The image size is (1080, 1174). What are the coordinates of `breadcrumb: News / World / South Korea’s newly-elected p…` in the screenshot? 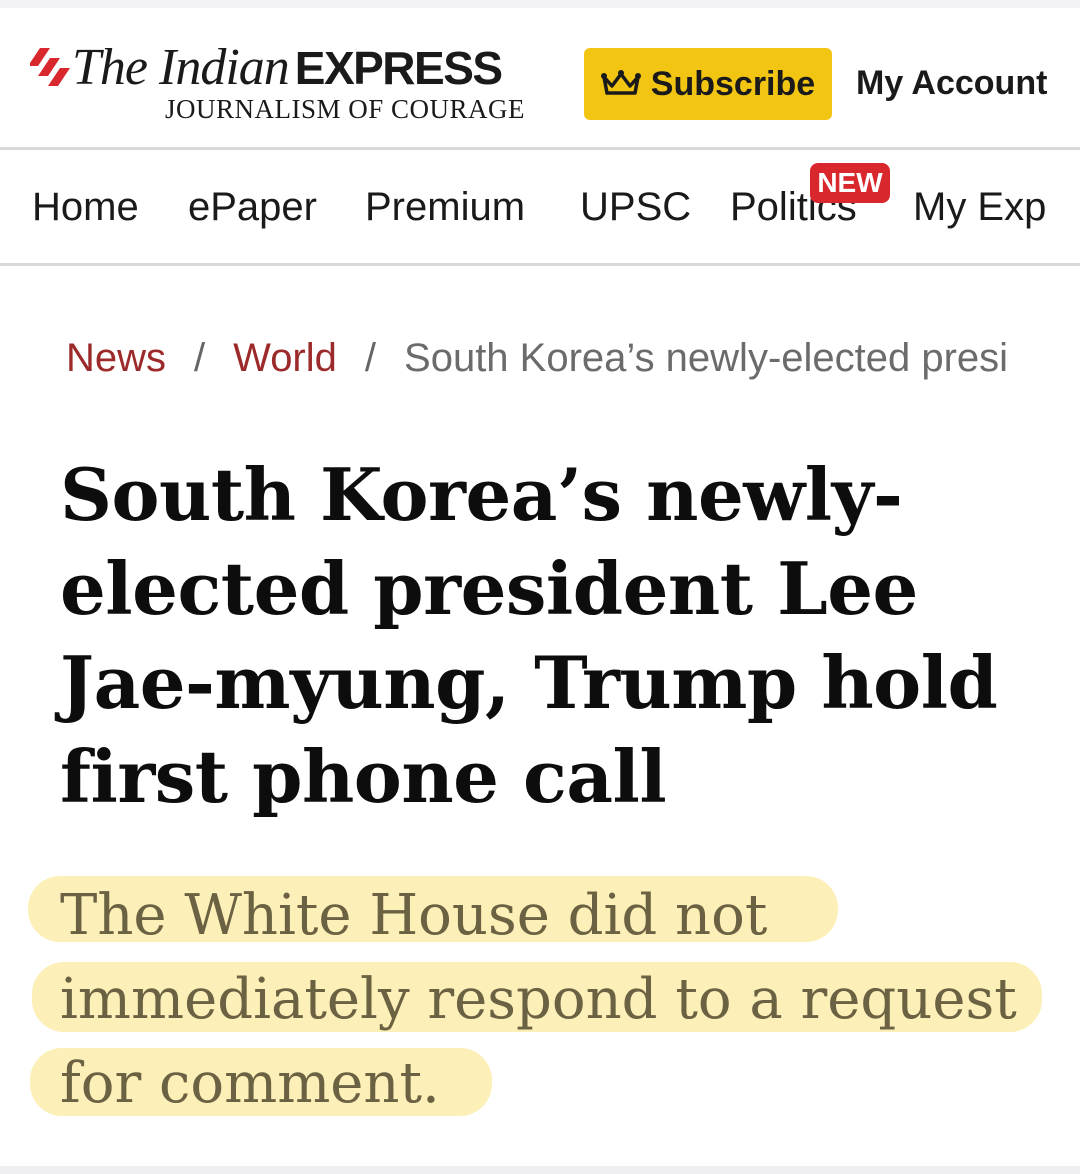 It's located at (561, 364).